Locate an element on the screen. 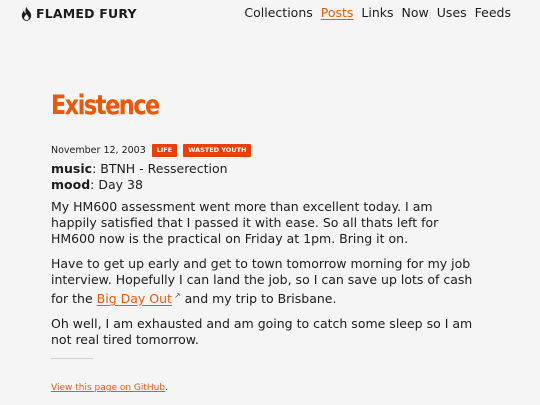 This screenshot has height=405, width=540. music-value: : BTNH - Resserection is located at coordinates (160, 168).